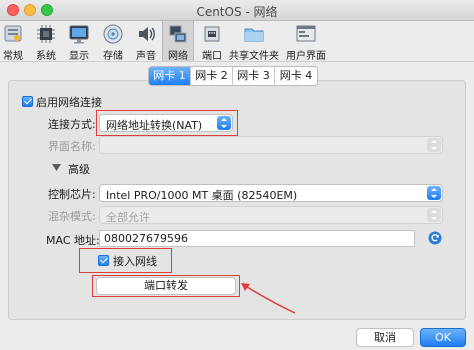 The image size is (474, 350). Describe the element at coordinates (306, 33) in the screenshot. I see `user-interface-icon` at that location.